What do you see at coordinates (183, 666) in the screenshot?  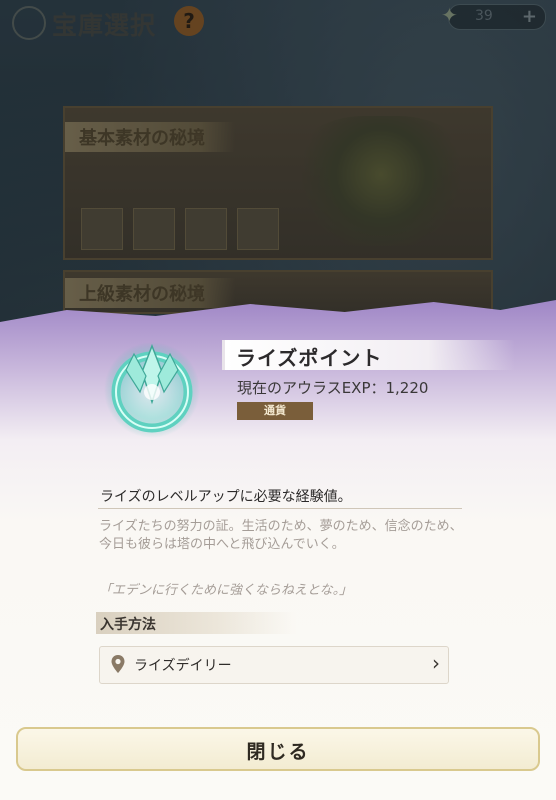 I see `acquisition-item-label: ライズデイリー` at bounding box center [183, 666].